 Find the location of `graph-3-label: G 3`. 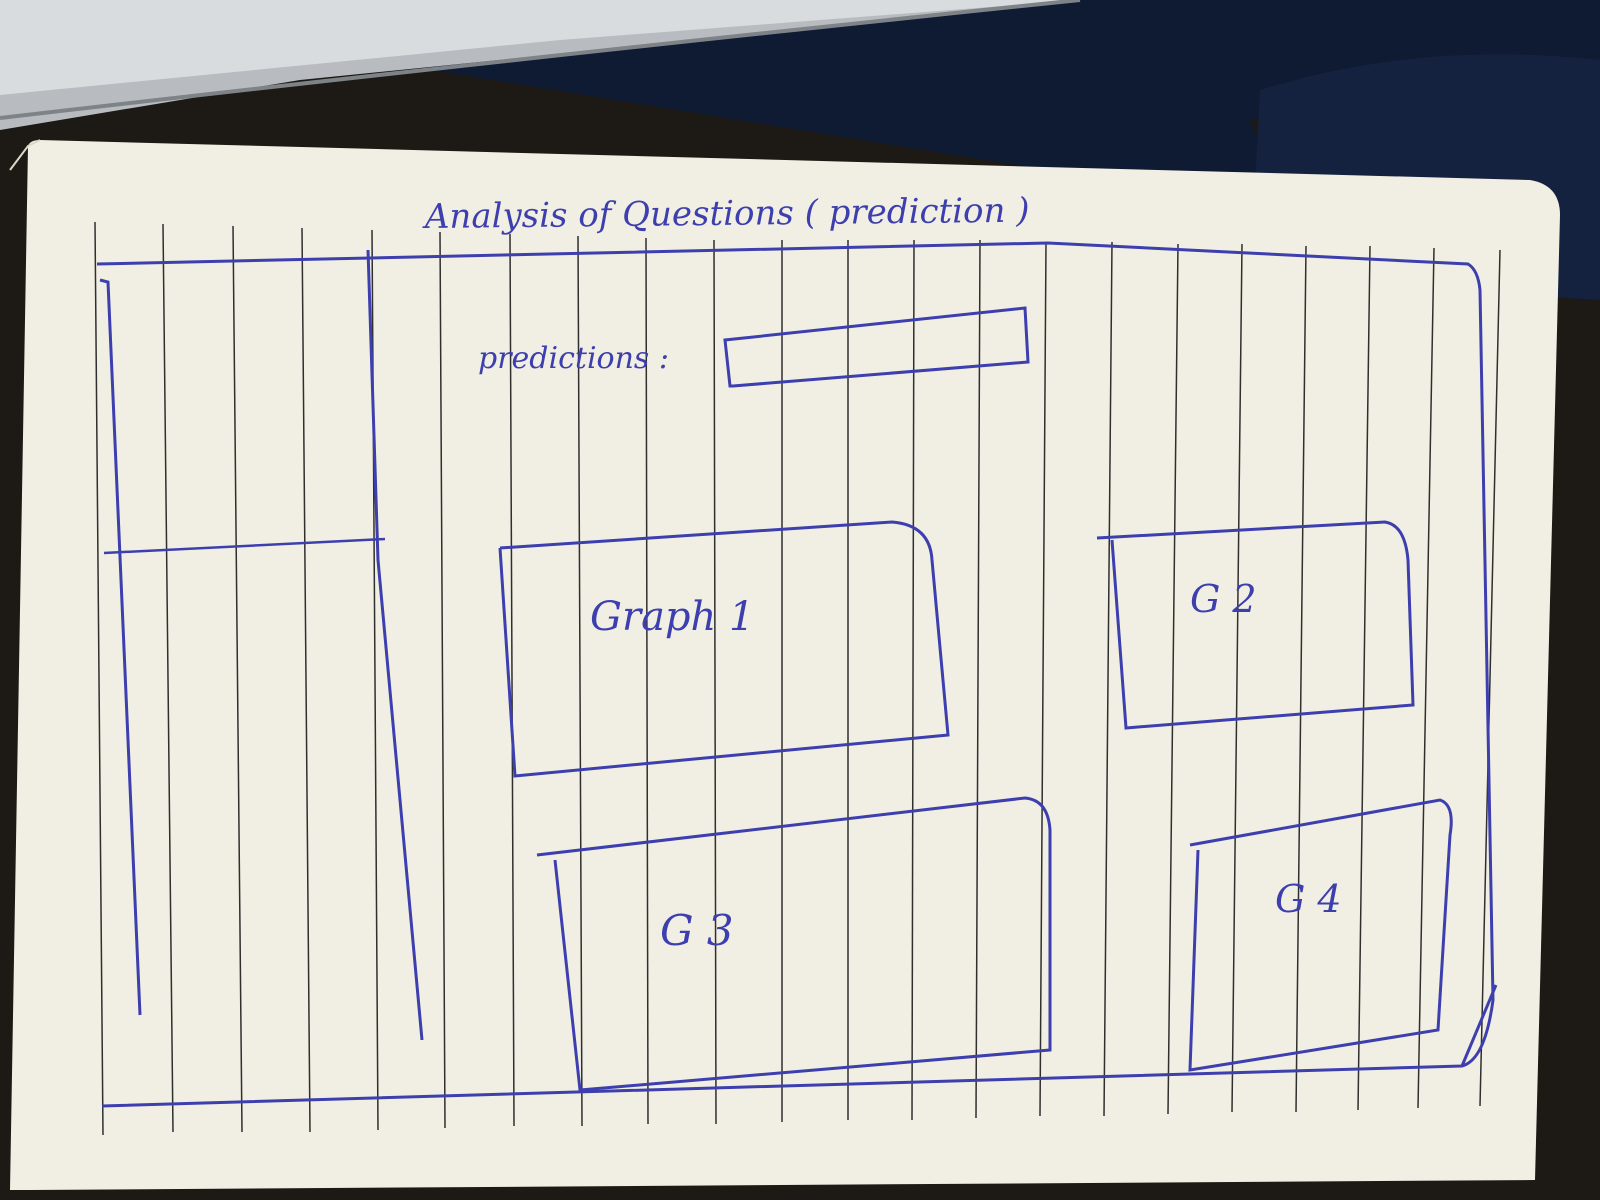

graph-3-label: G 3 is located at coordinates (697, 930).